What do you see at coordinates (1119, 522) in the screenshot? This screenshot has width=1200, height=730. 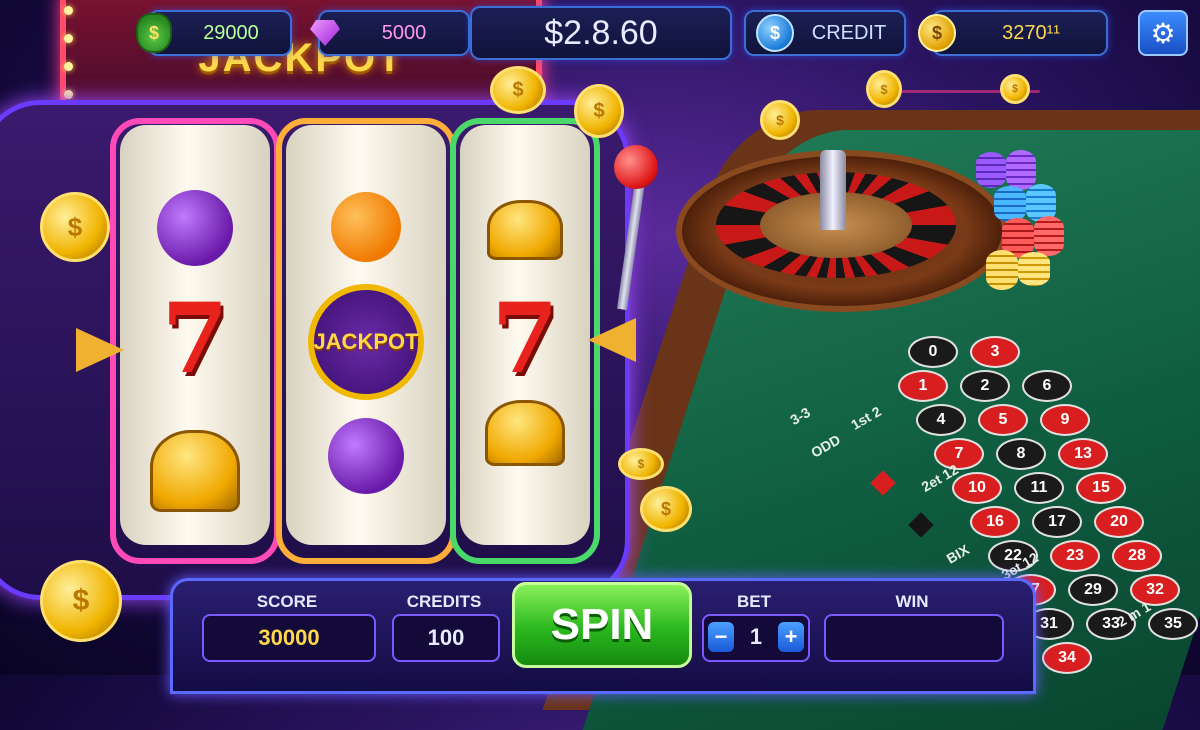 I see `roulette-number-20: 20` at bounding box center [1119, 522].